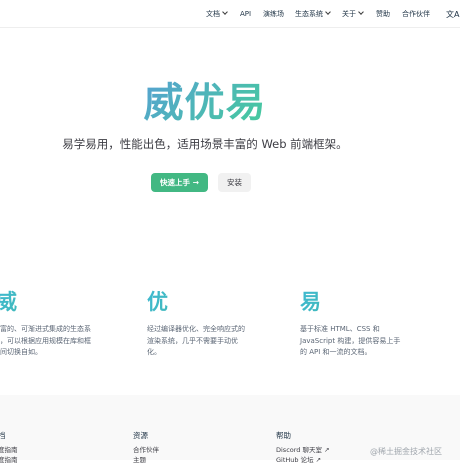  I want to click on nav-item-api: API, so click(245, 14).